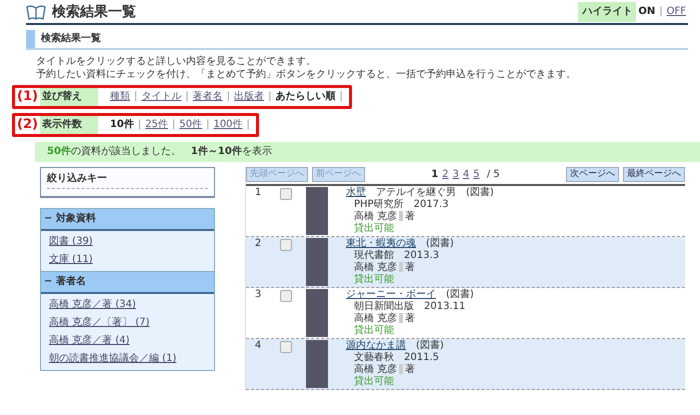 The image size is (700, 415). Describe the element at coordinates (306, 74) in the screenshot. I see `instruction-text: 予約したい資料にチェックを付け、「まとめて予約」ボタンをクリックすると、一括で予約申込を行うことができます。` at that location.